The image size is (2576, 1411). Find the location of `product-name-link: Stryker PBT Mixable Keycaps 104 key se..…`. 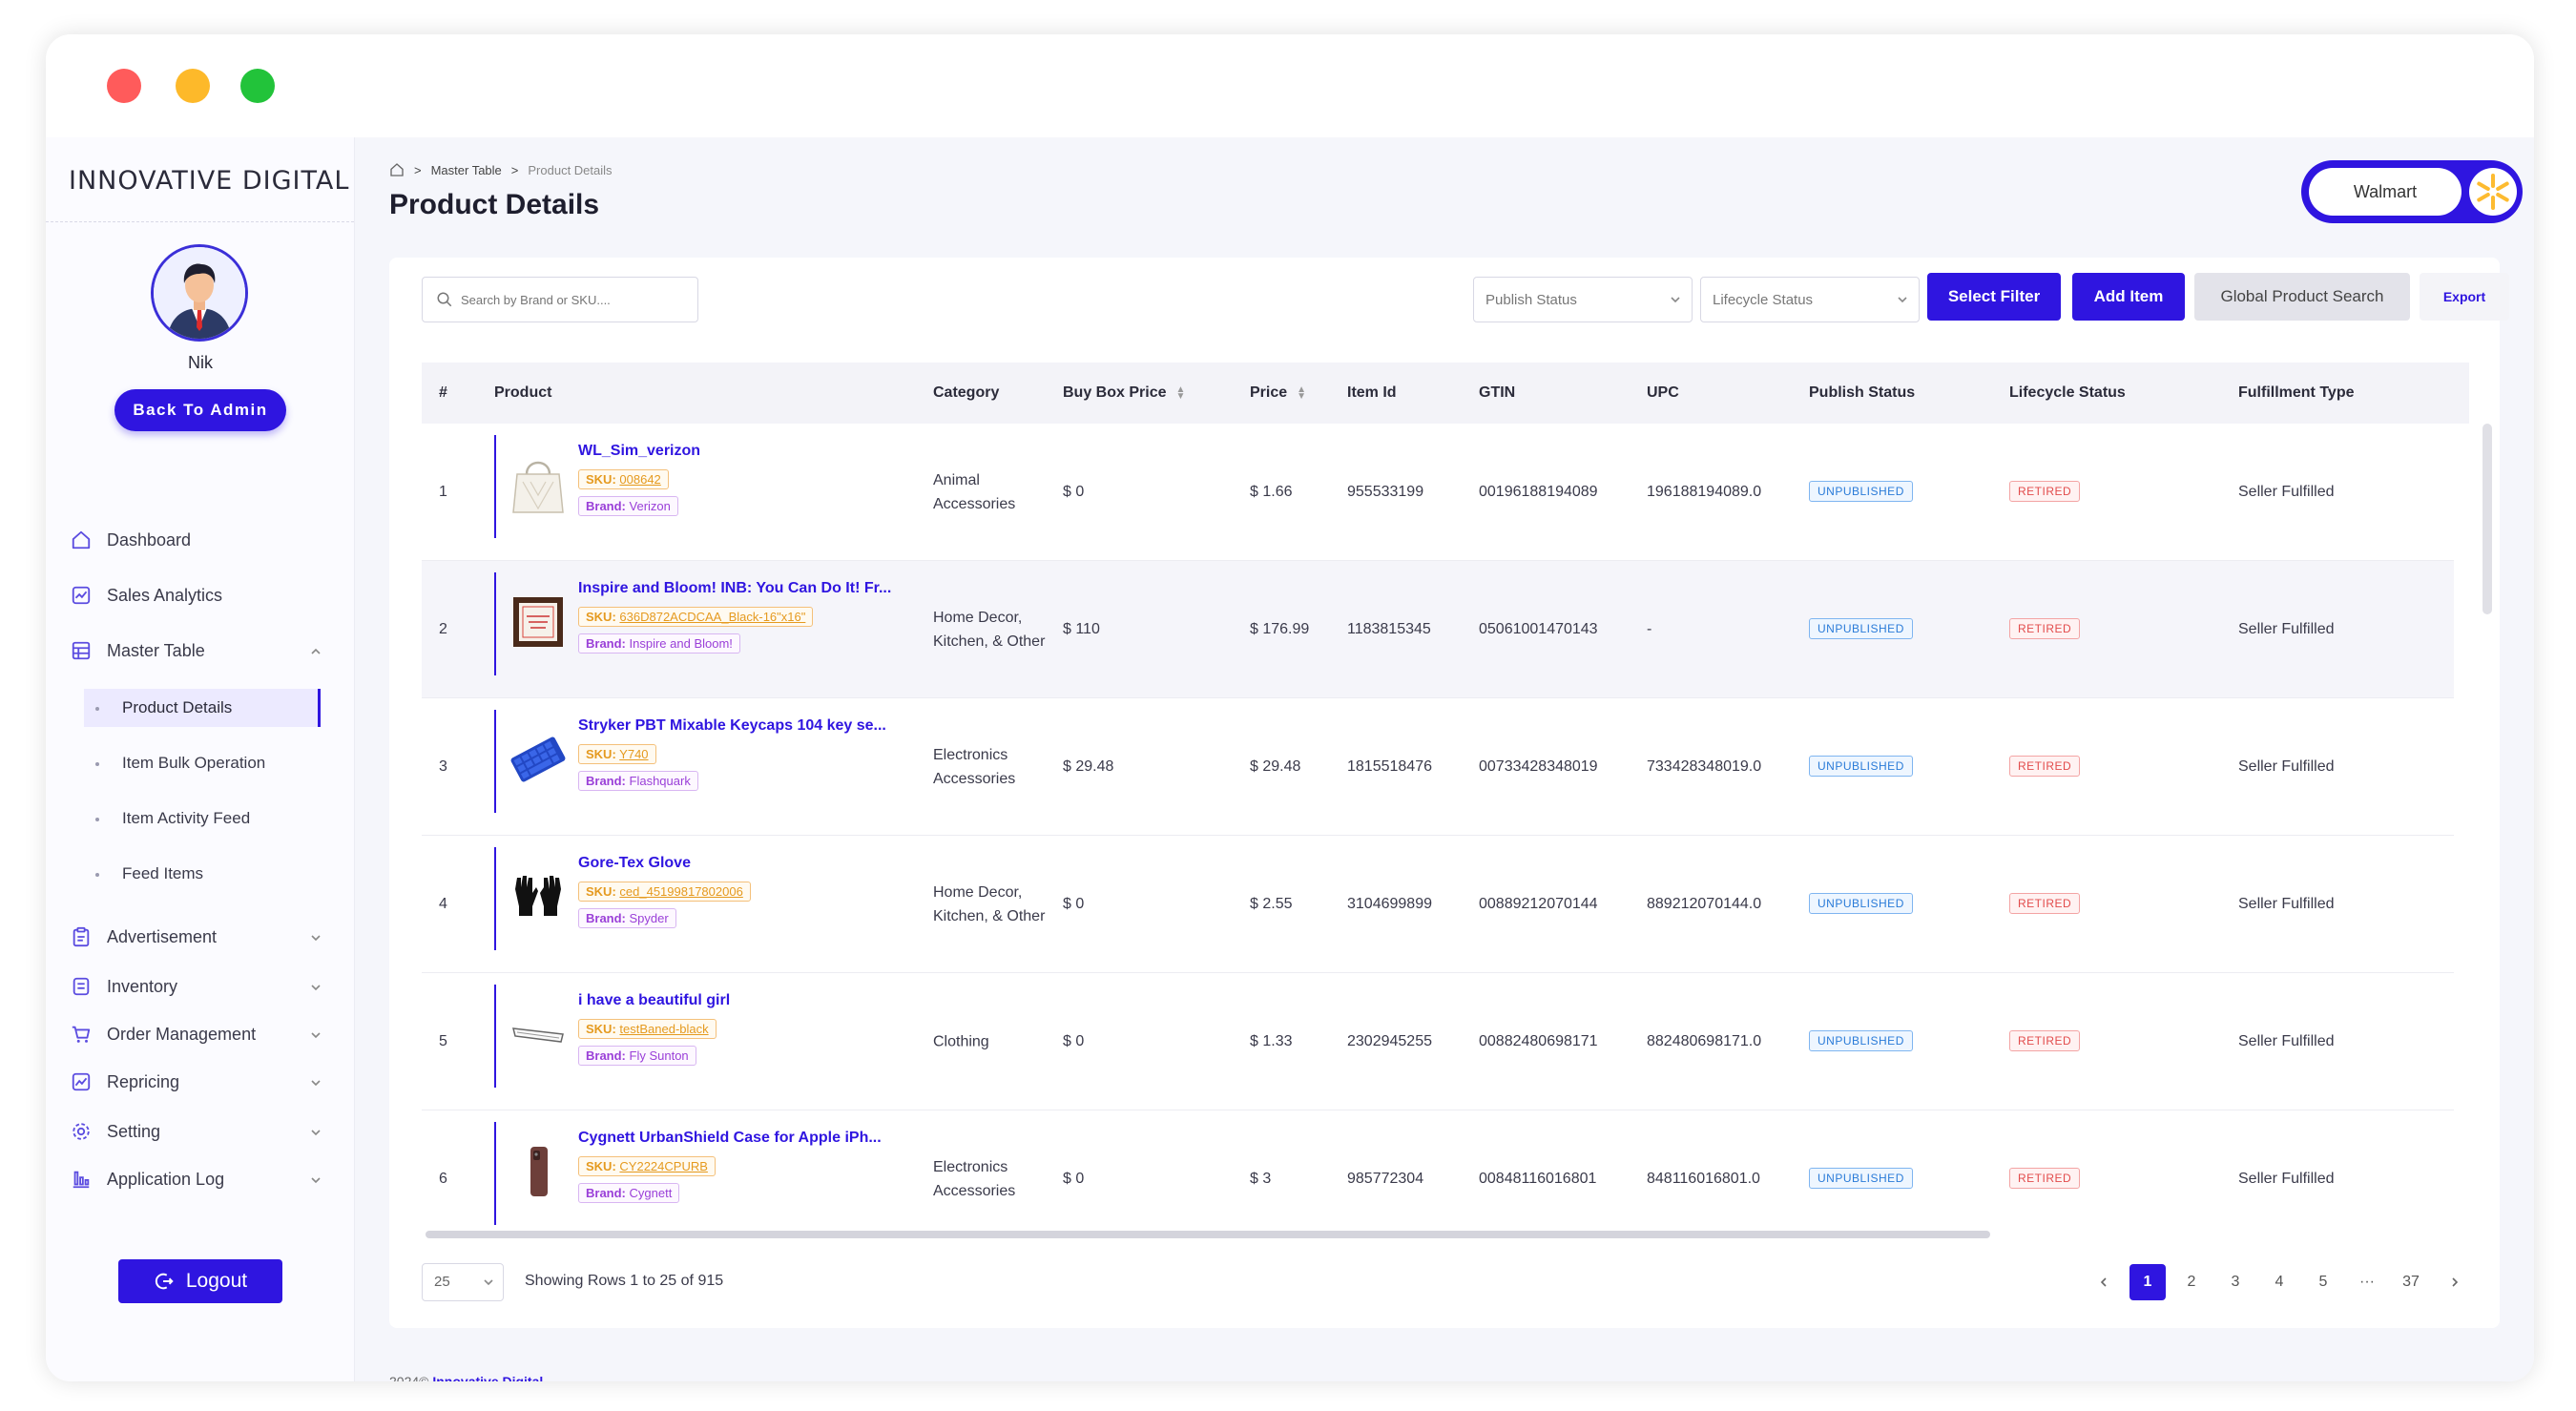

product-name-link: Stryker PBT Mixable Keycaps 104 key se..… is located at coordinates (732, 726).